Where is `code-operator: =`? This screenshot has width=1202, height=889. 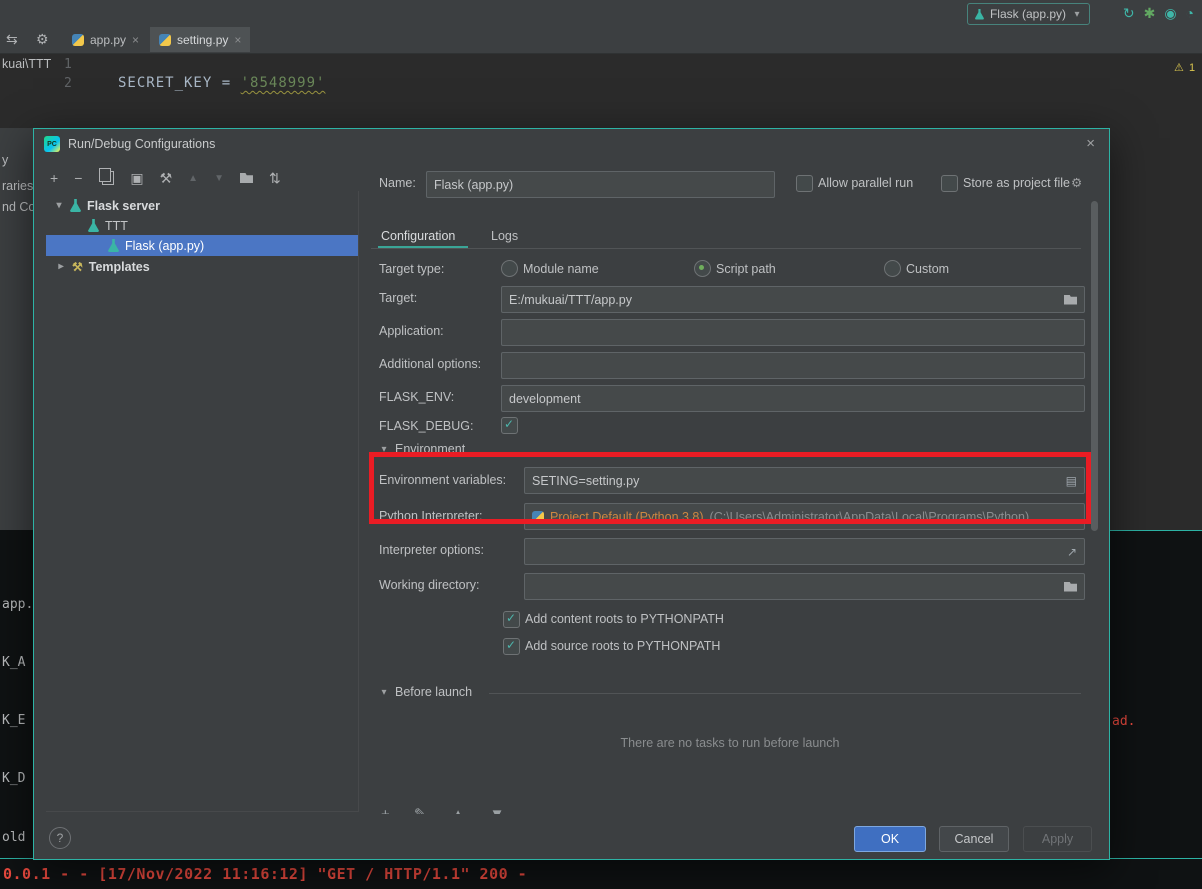
code-operator: = is located at coordinates (226, 83).